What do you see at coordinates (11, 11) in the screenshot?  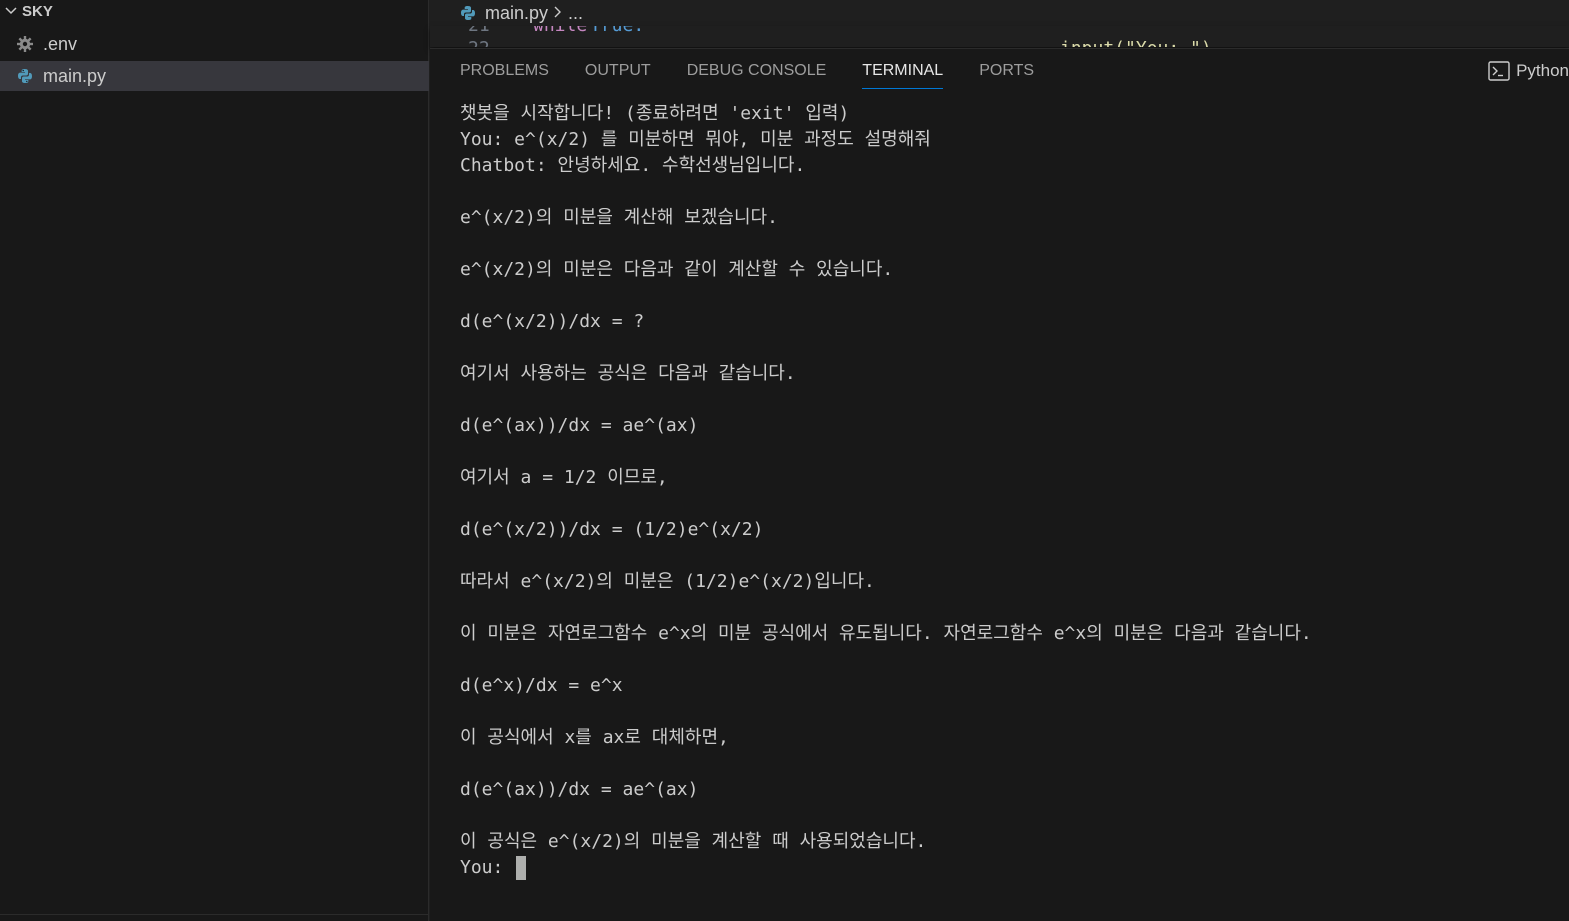 I see `chevron-down-icon` at bounding box center [11, 11].